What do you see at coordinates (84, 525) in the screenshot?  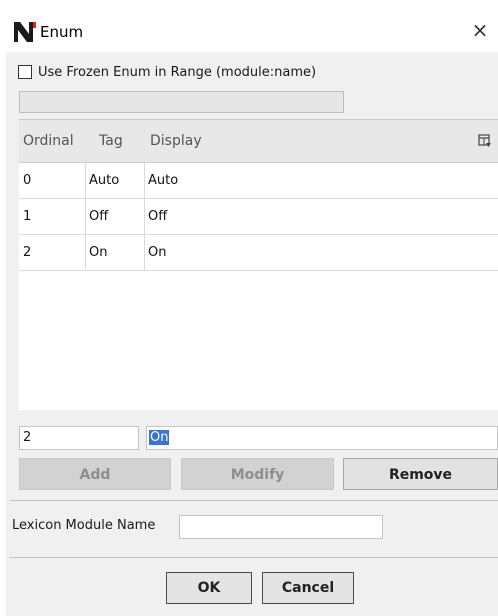 I see `lexicon-module-label: Lexicon Module Name` at bounding box center [84, 525].